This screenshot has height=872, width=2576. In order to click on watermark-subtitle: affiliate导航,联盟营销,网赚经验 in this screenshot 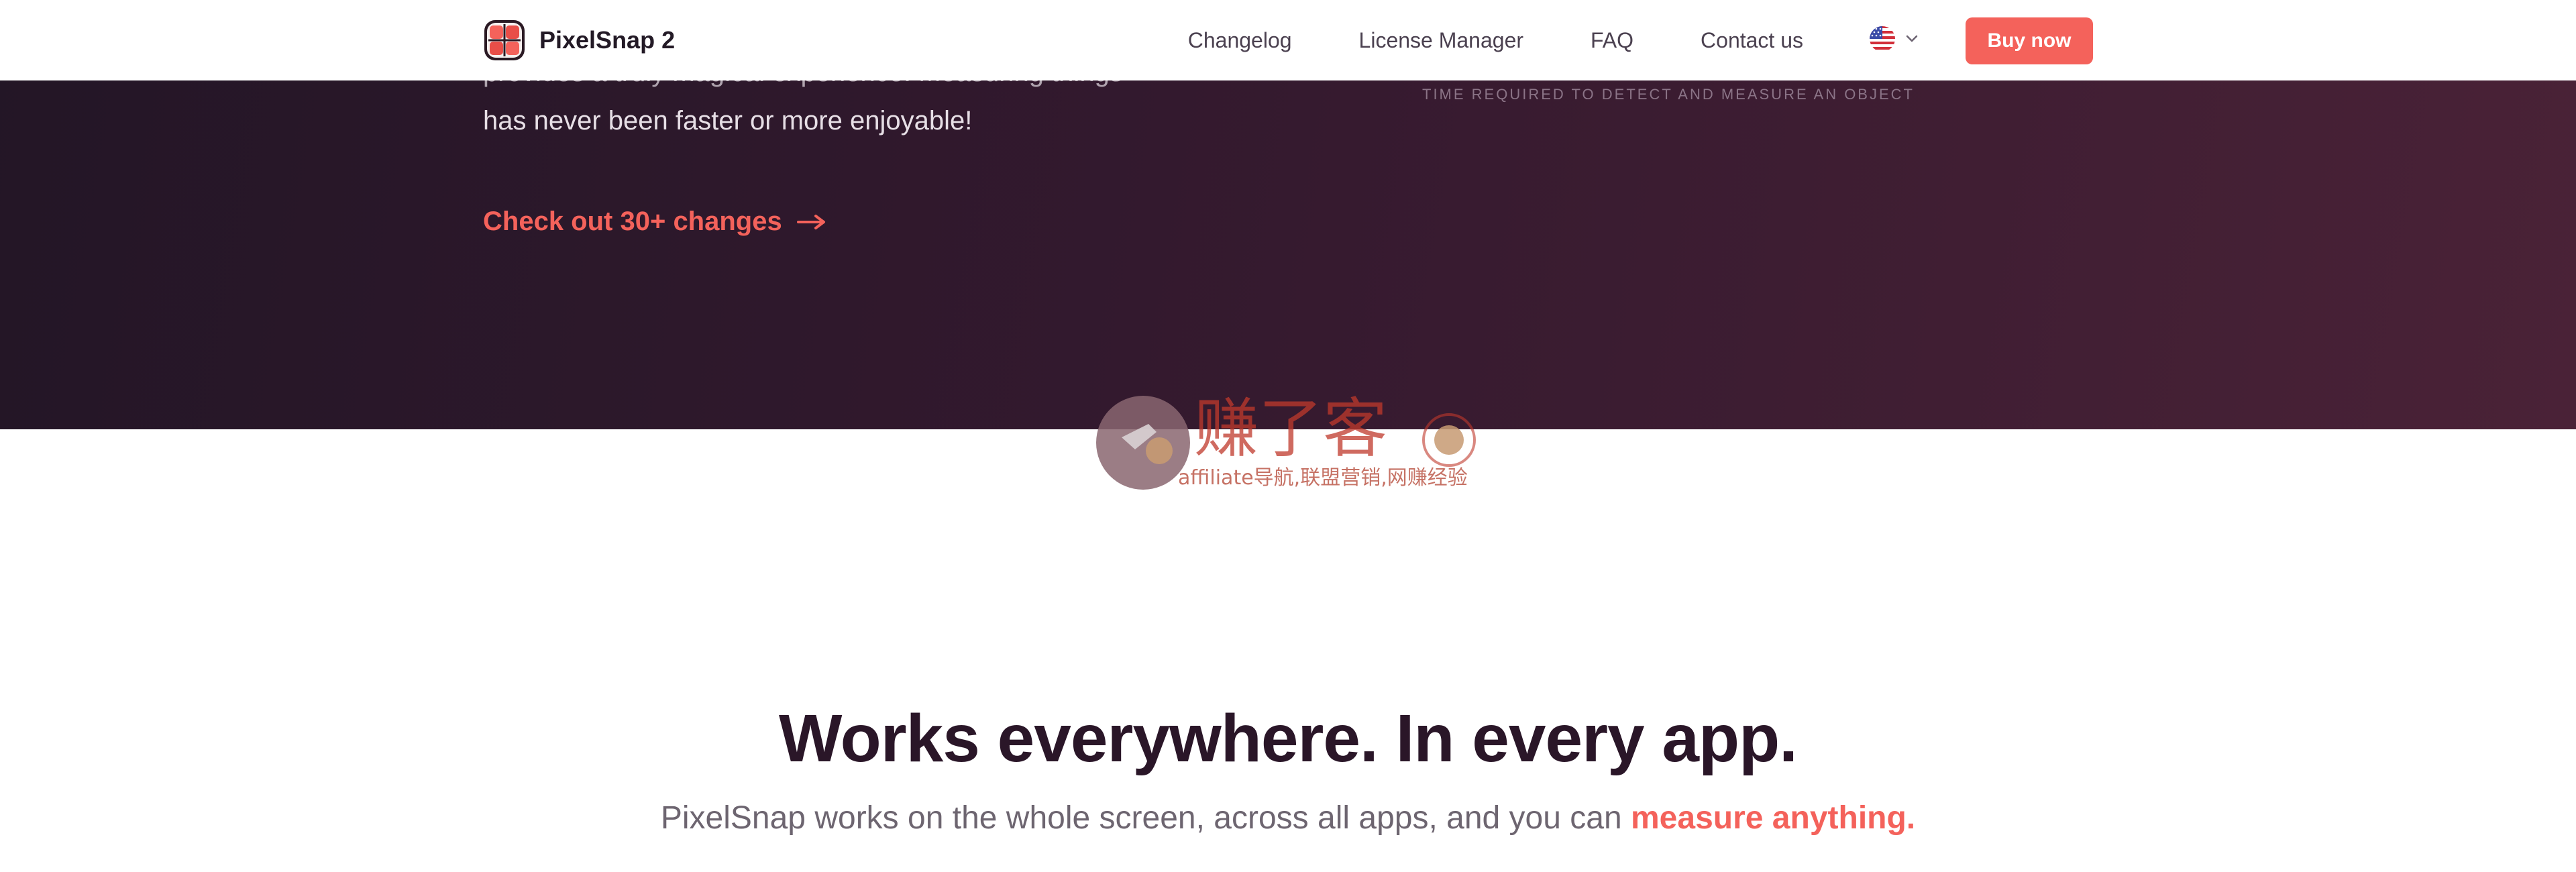, I will do `click(1323, 478)`.